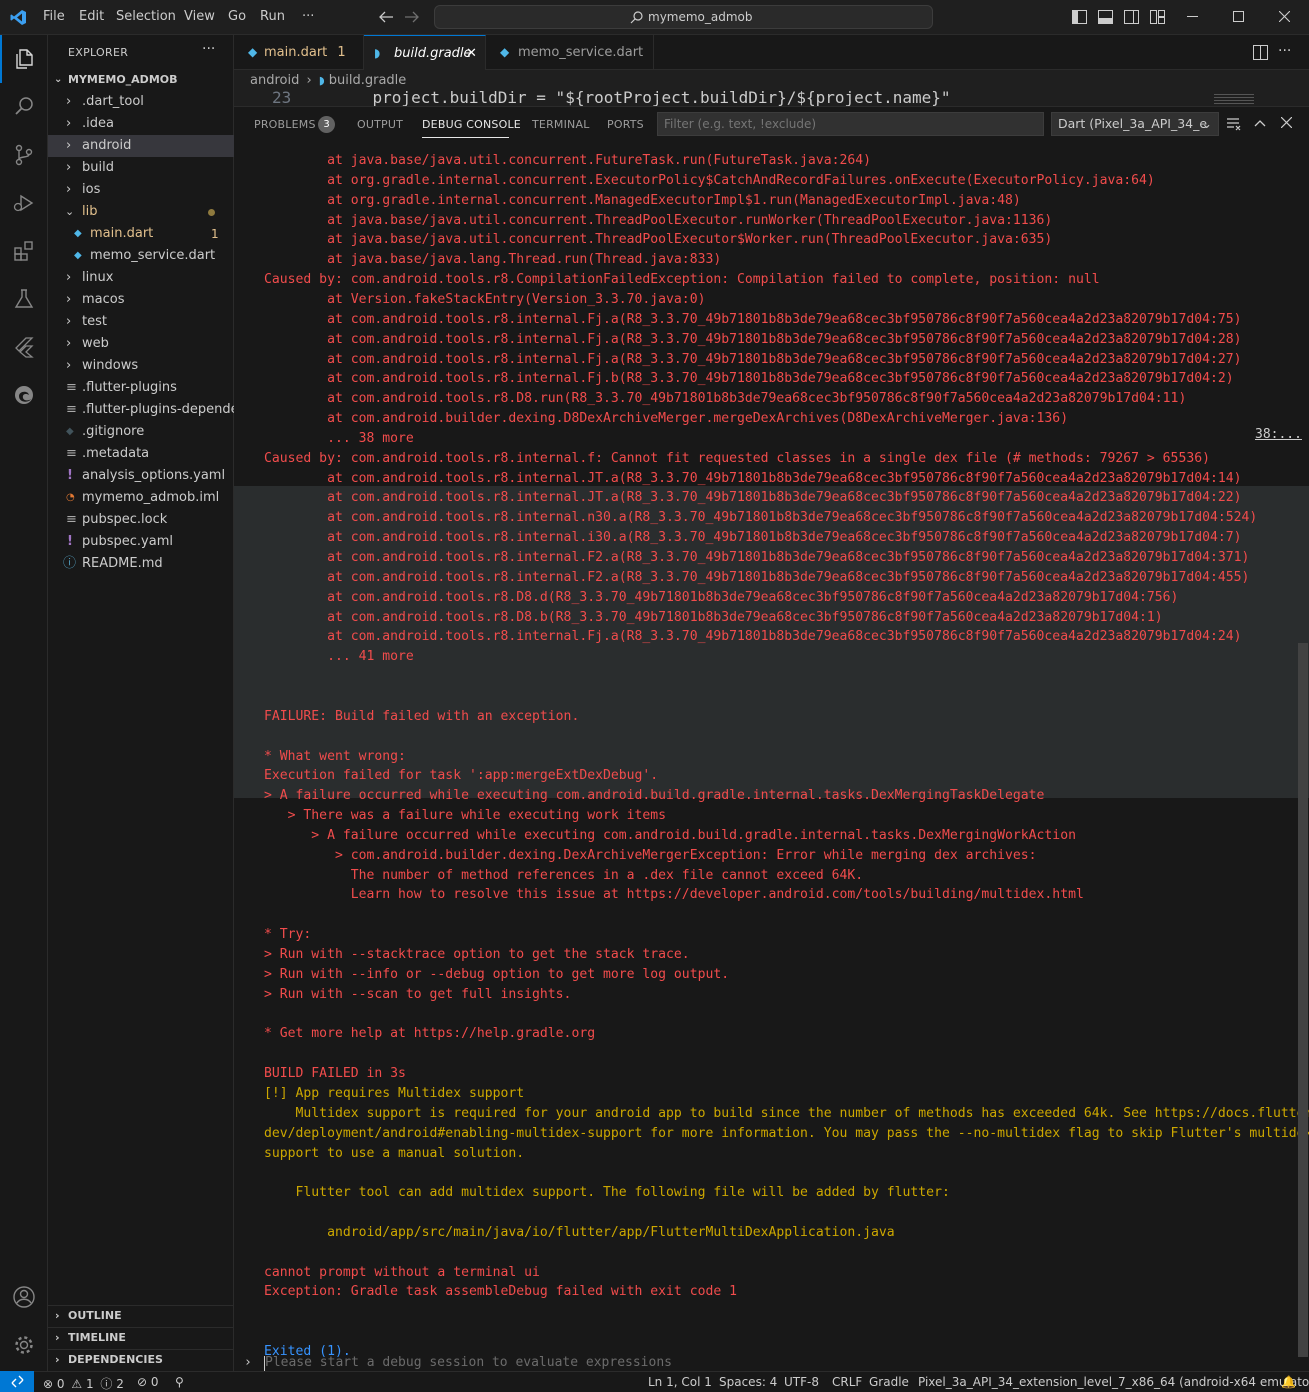 This screenshot has height=1392, width=1309. I want to click on end-of-line: CRLF, so click(847, 1382).